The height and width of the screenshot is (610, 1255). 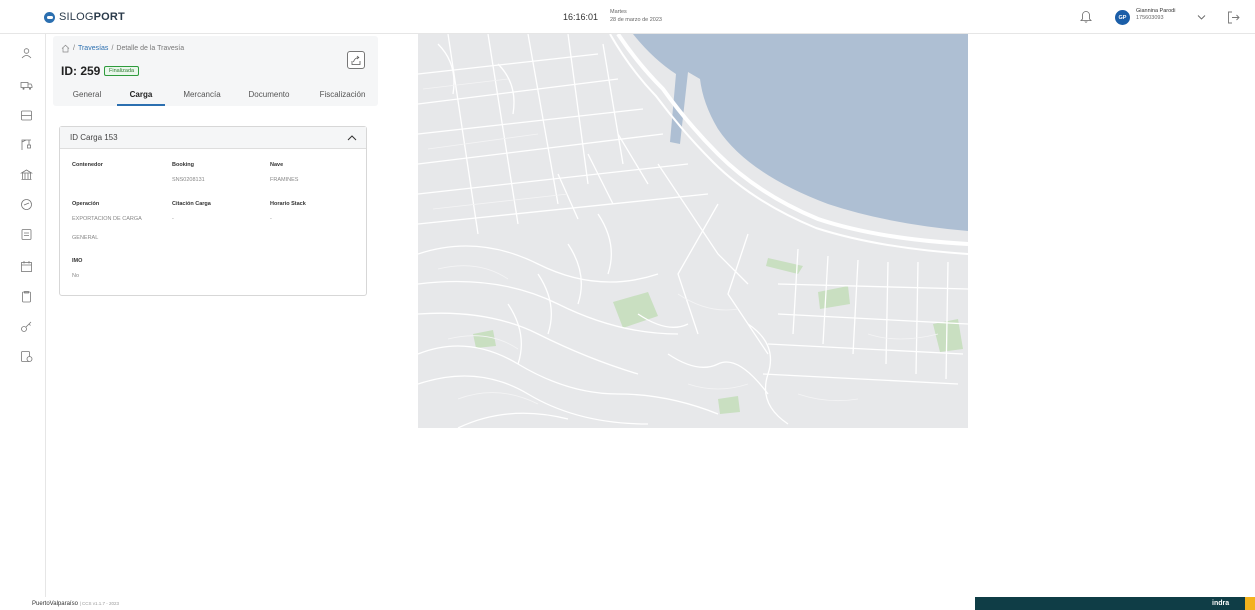 What do you see at coordinates (342, 95) in the screenshot?
I see `tab-fiscalizacion: Fiscalización` at bounding box center [342, 95].